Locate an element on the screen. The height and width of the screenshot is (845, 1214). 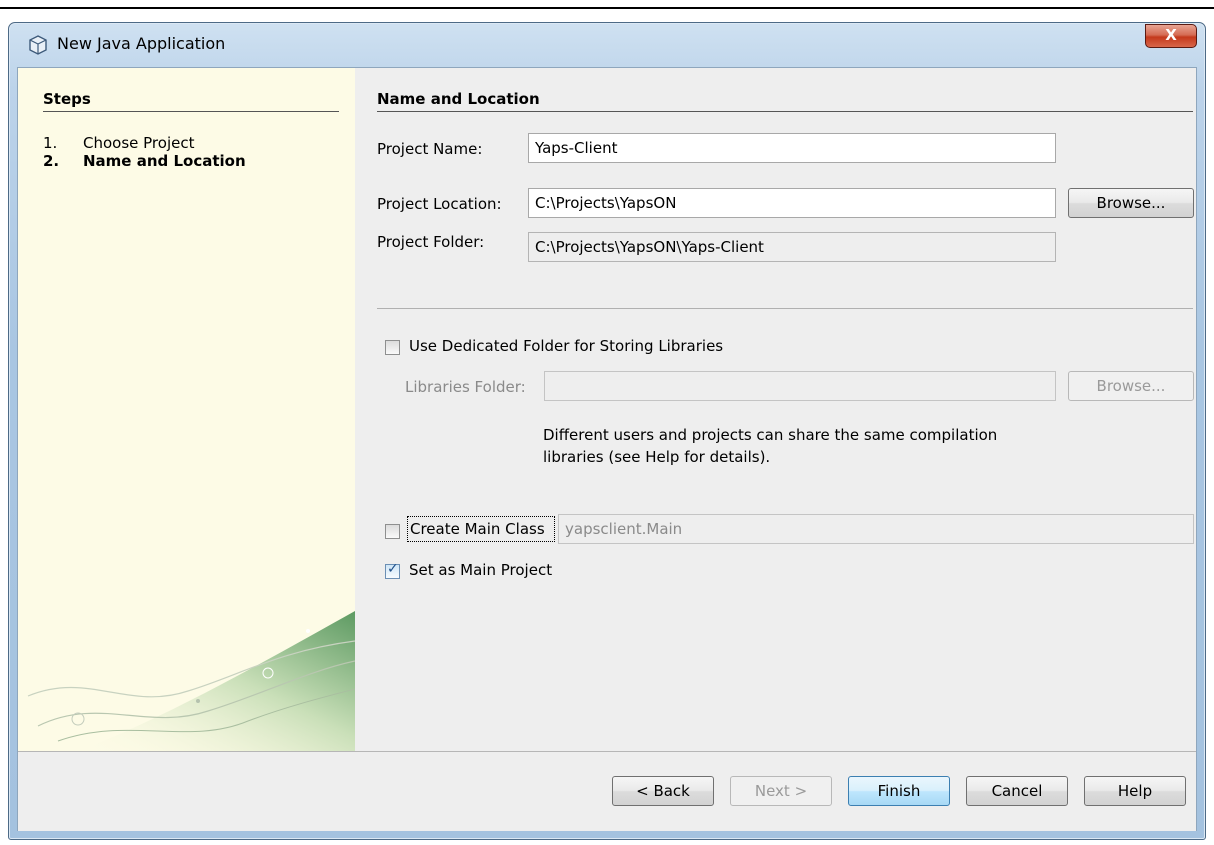
steps-title: Steps is located at coordinates (67, 99).